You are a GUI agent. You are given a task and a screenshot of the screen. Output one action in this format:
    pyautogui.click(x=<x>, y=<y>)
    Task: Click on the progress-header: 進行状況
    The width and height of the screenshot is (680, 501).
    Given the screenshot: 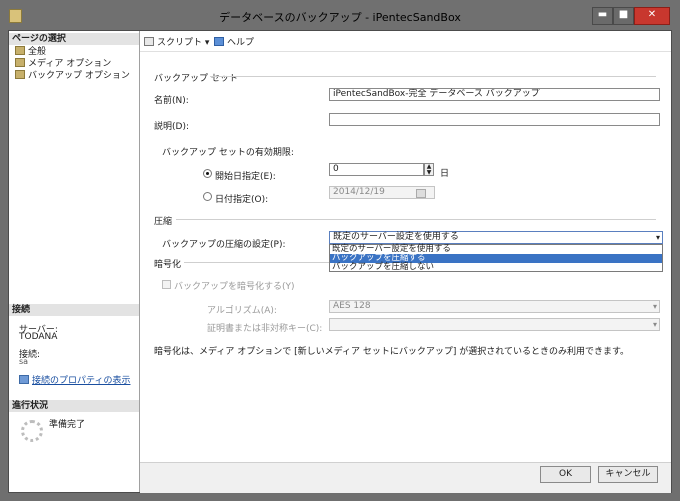 What is the action you would take?
    pyautogui.click(x=74, y=406)
    